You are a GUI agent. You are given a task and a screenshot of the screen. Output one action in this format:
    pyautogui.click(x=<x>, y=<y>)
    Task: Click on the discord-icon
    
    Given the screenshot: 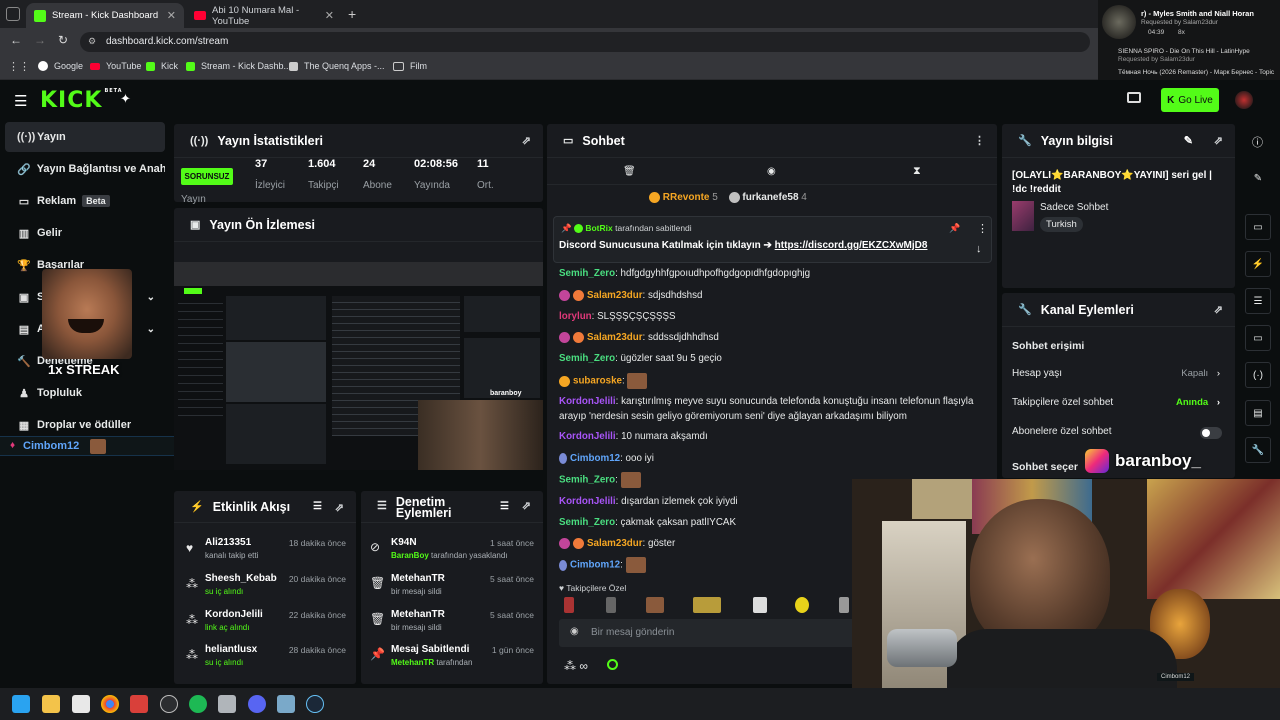 What is the action you would take?
    pyautogui.click(x=257, y=704)
    